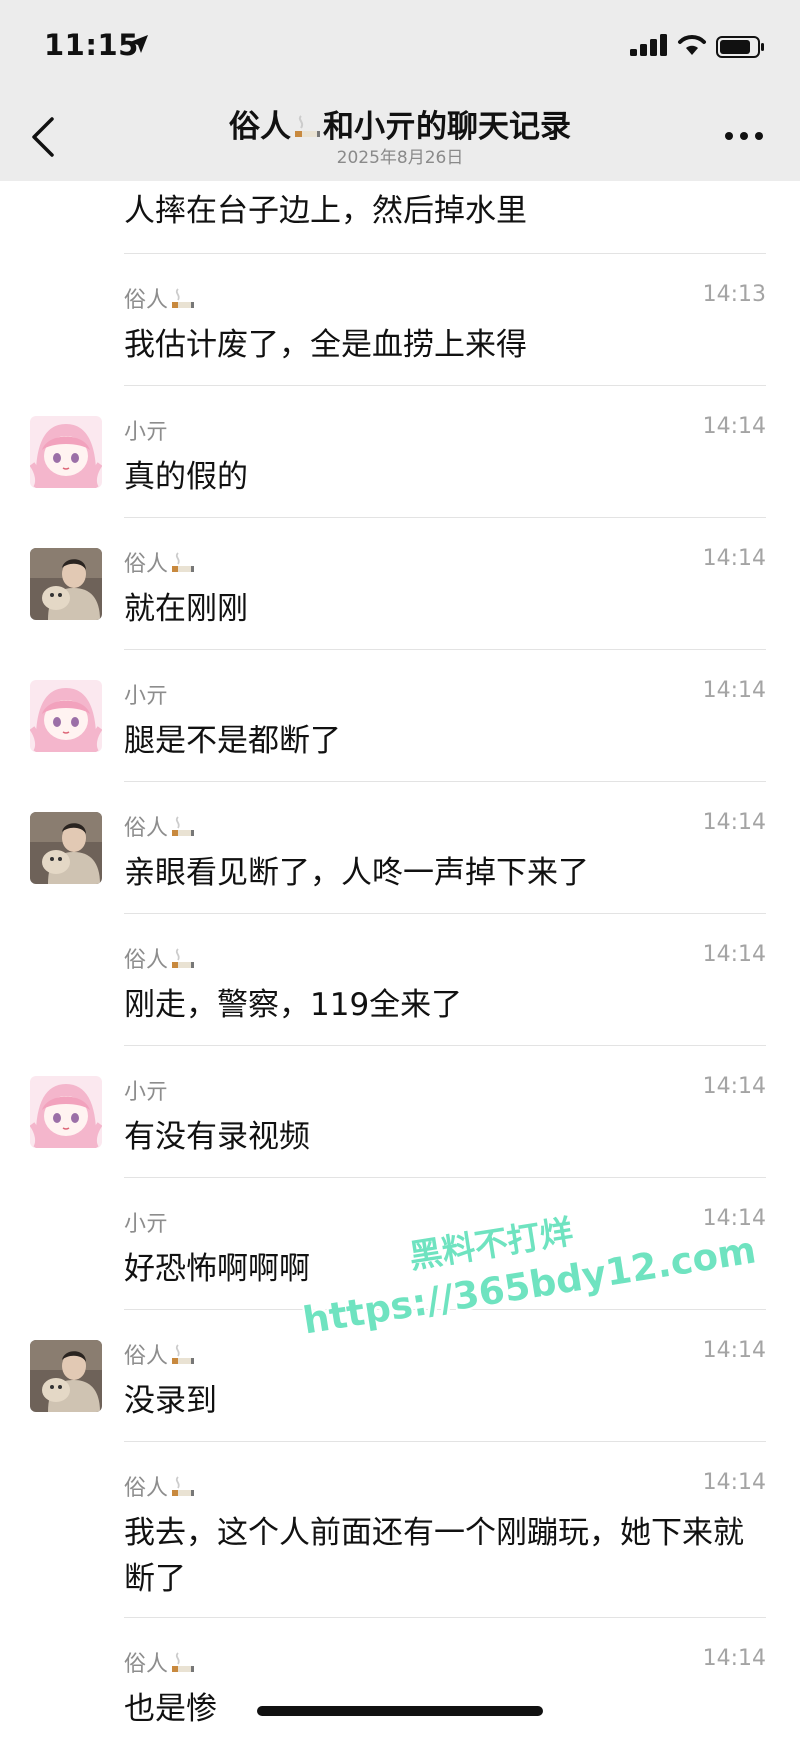 The image size is (800, 1748). I want to click on message-row: 俗人 14:14 没录到, so click(400, 1376).